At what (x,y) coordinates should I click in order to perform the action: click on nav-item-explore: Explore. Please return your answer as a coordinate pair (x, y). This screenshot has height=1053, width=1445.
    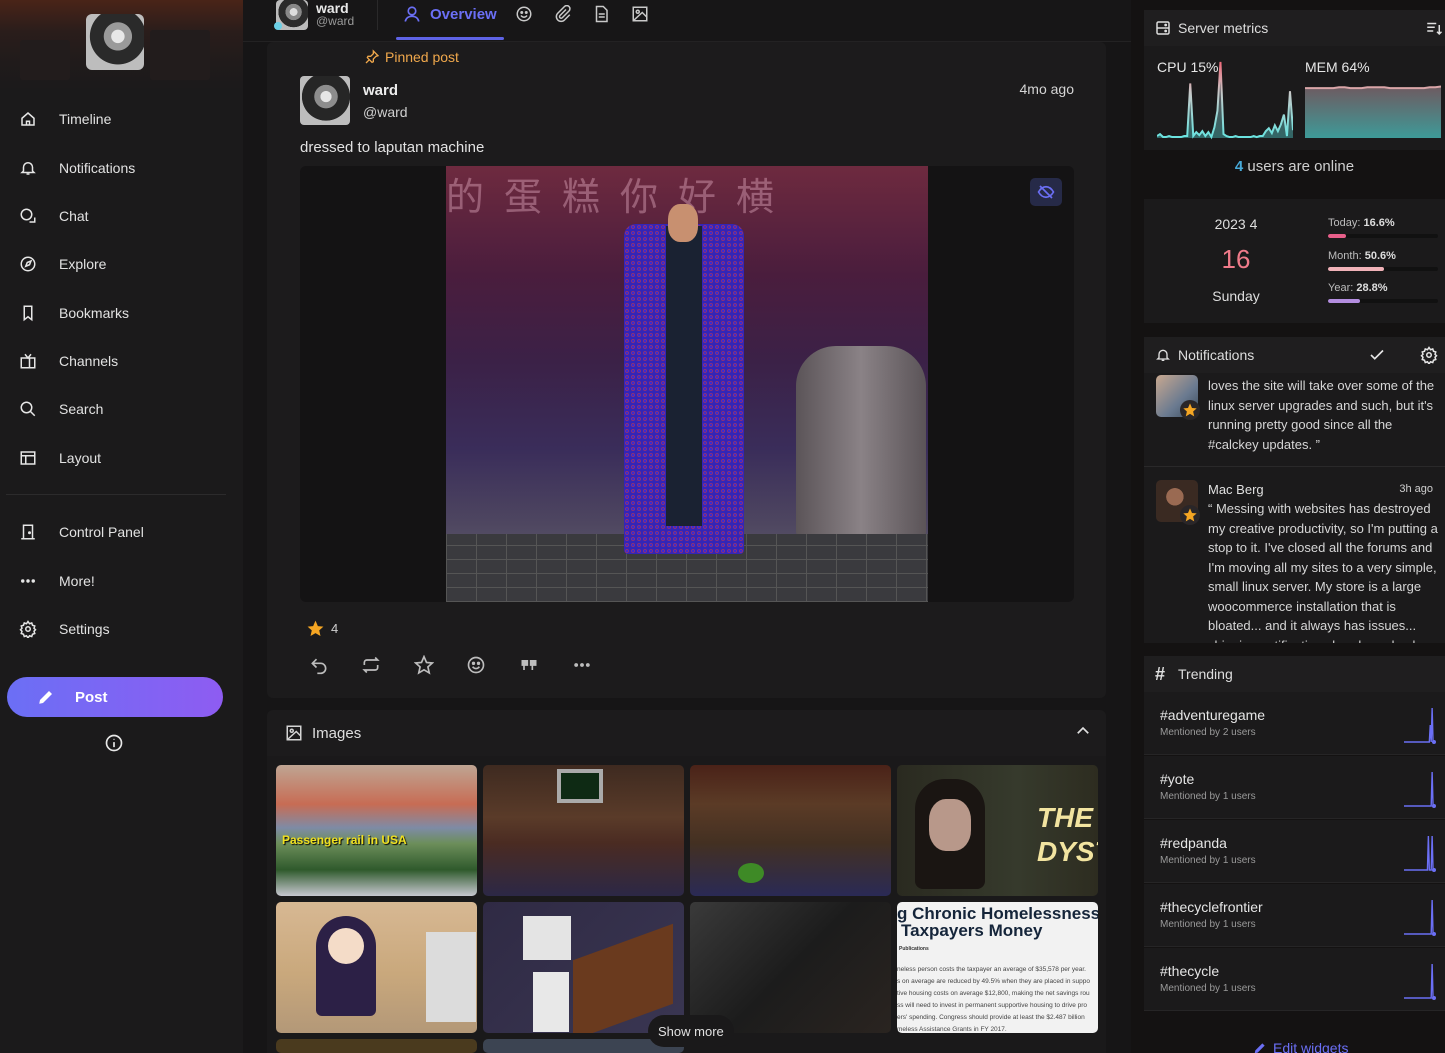
    Looking at the image, I should click on (121, 264).